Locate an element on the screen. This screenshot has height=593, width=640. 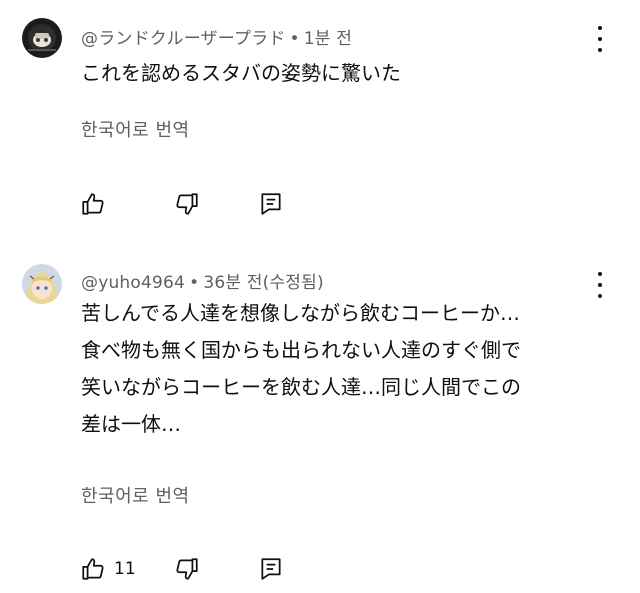
comment-text-line: 食べ物も無く国からも出られない人達のすぐ側で is located at coordinates (301, 350).